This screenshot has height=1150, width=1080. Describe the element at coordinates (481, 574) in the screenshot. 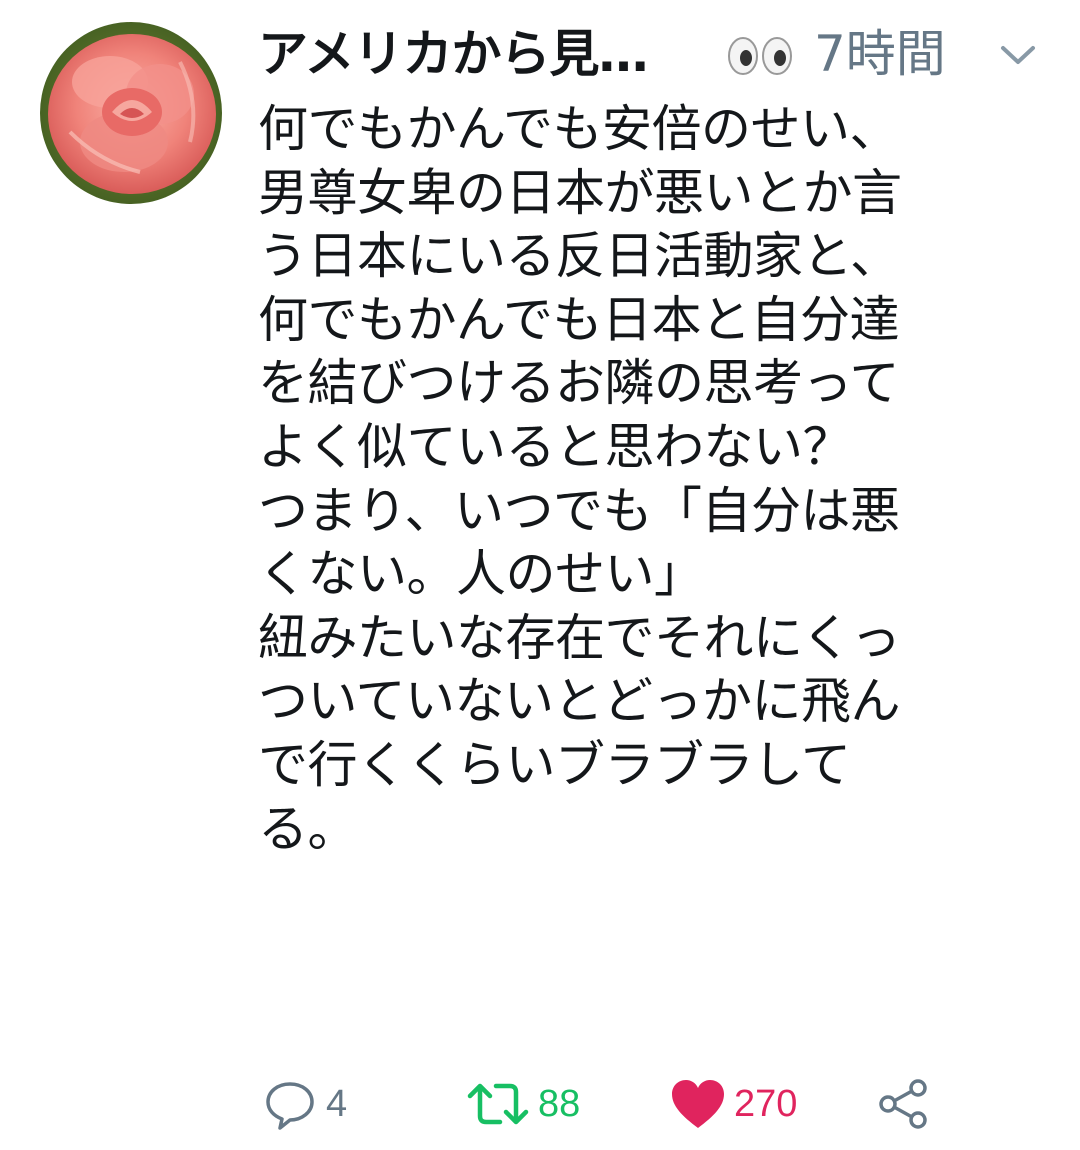

I see `tweet-text-line: くない。人のせい」` at that location.